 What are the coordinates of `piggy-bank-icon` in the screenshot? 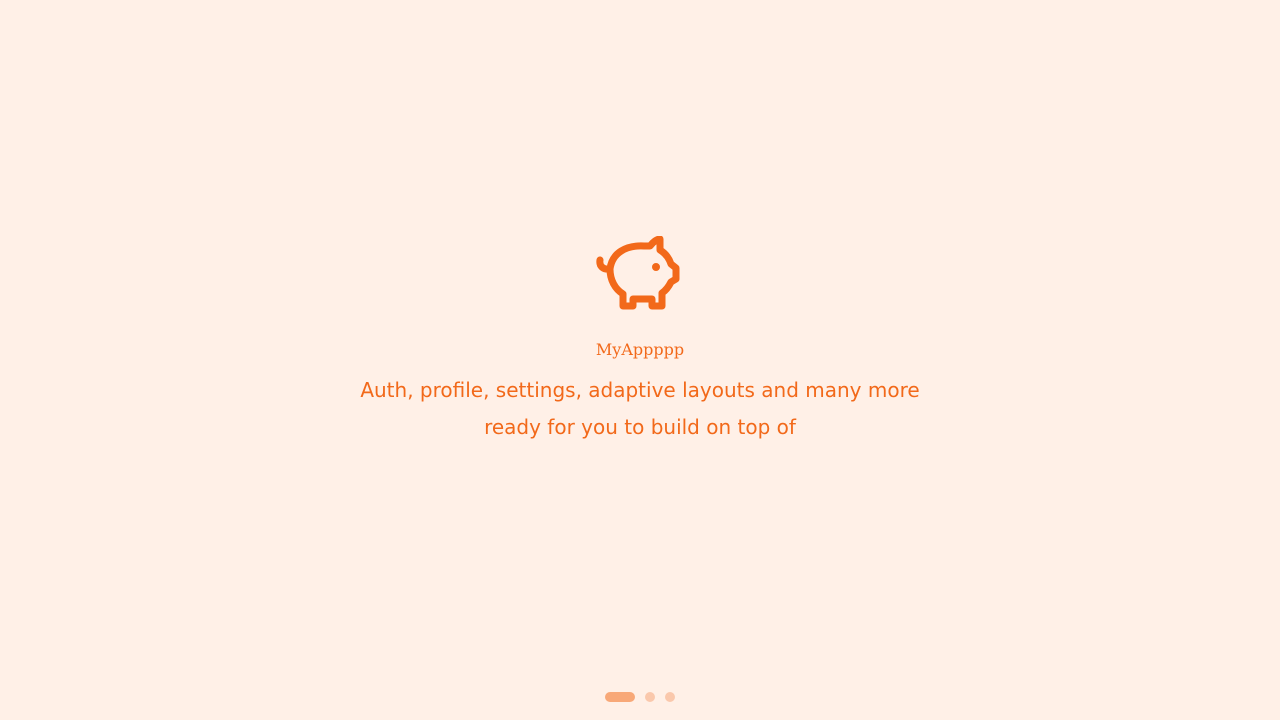 It's located at (638, 273).